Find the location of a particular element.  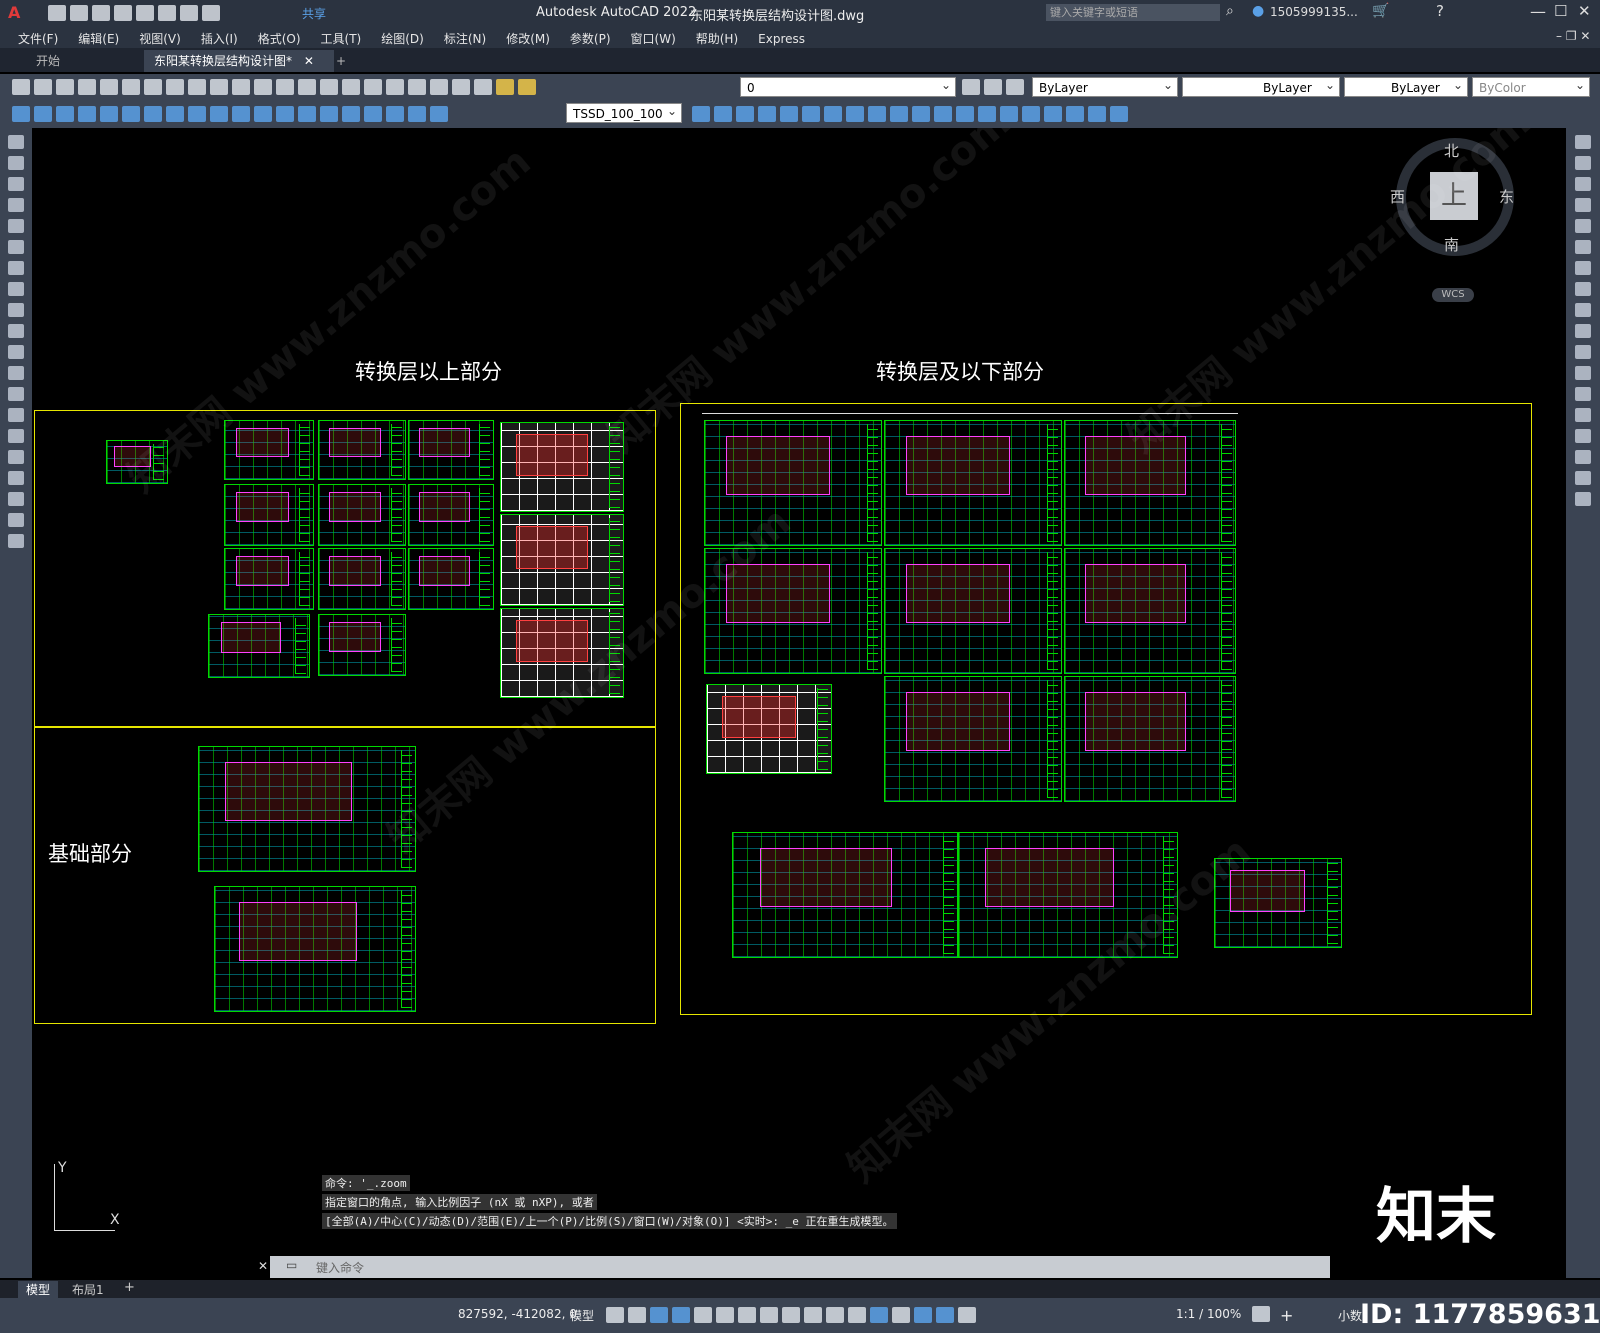

cart-icon: 🛒 is located at coordinates (1380, 11).